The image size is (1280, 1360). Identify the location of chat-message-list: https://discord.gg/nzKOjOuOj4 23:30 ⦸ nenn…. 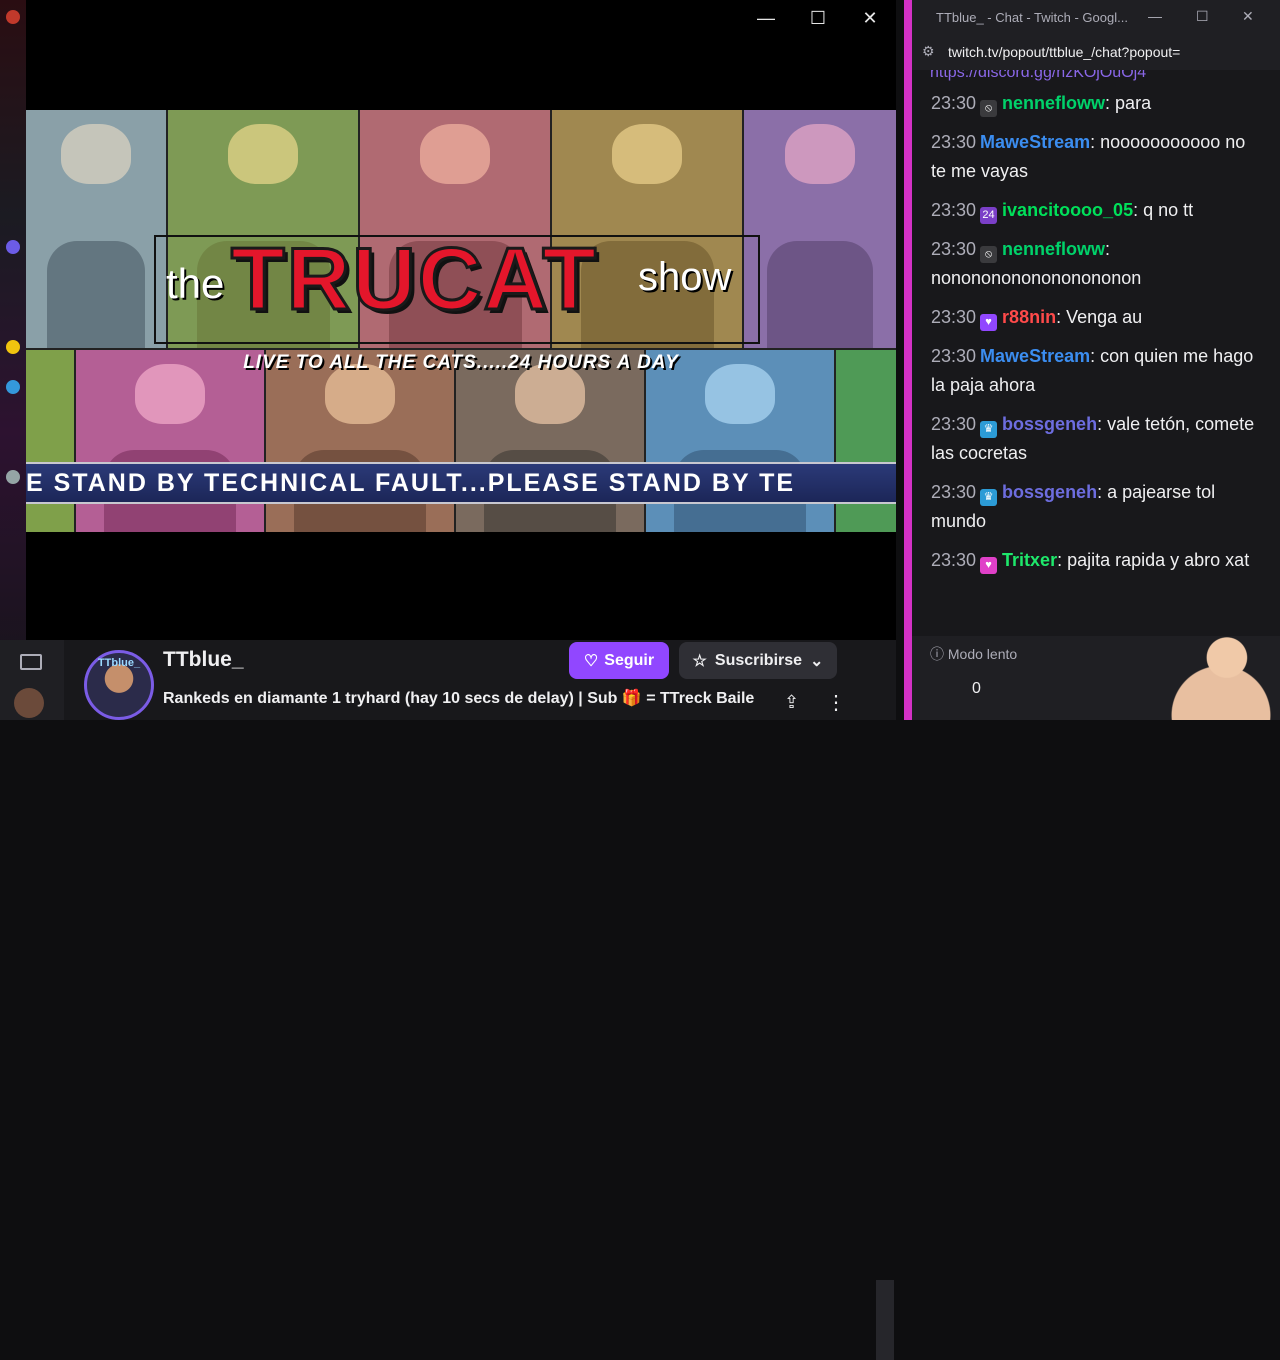
(1096, 350).